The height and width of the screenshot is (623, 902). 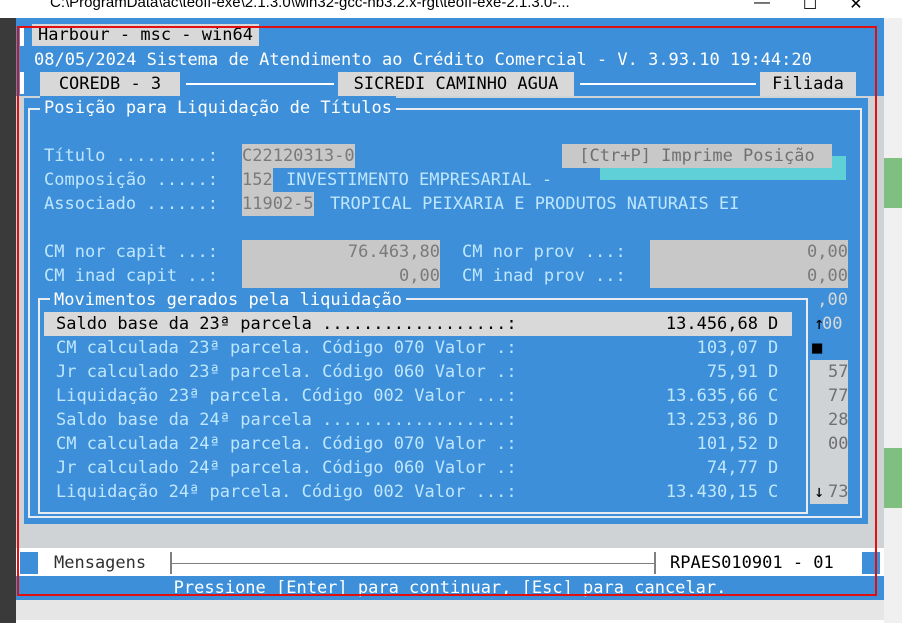 I want to click on scroll-up-icon: ↑, so click(x=819, y=324).